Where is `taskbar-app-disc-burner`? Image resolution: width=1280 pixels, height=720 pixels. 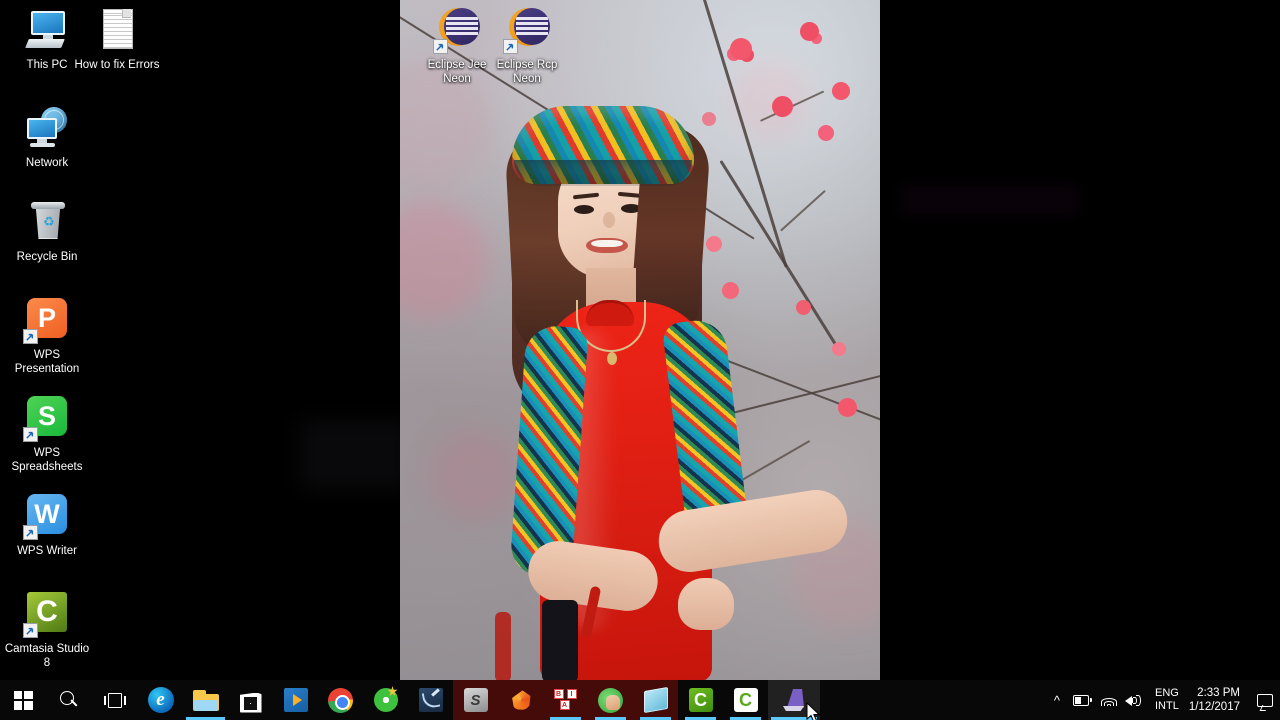 taskbar-app-disc-burner is located at coordinates (385, 700).